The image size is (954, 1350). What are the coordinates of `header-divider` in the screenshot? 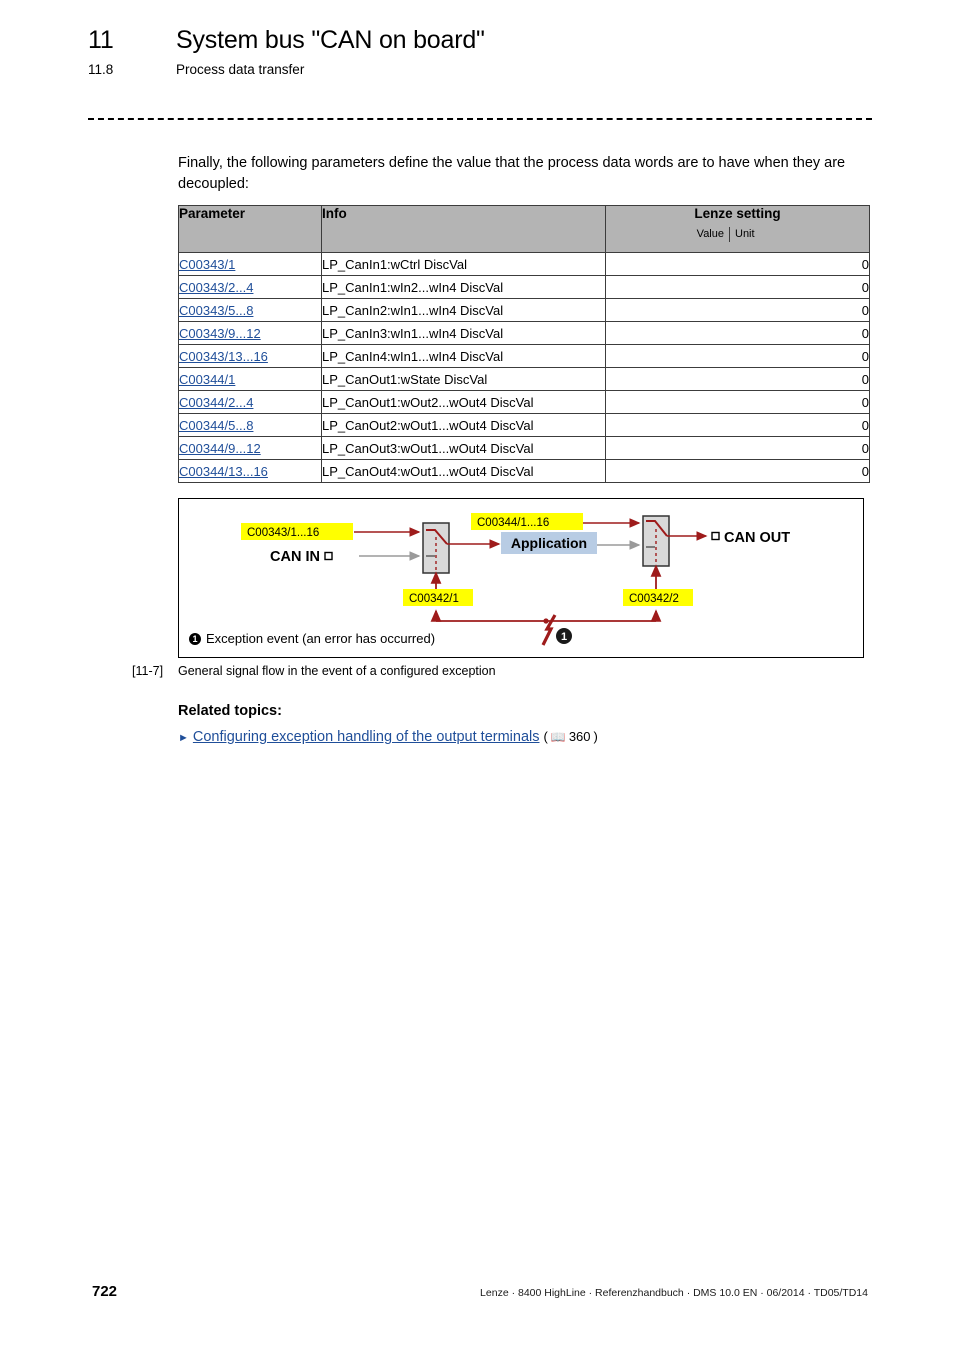 It's located at (480, 119).